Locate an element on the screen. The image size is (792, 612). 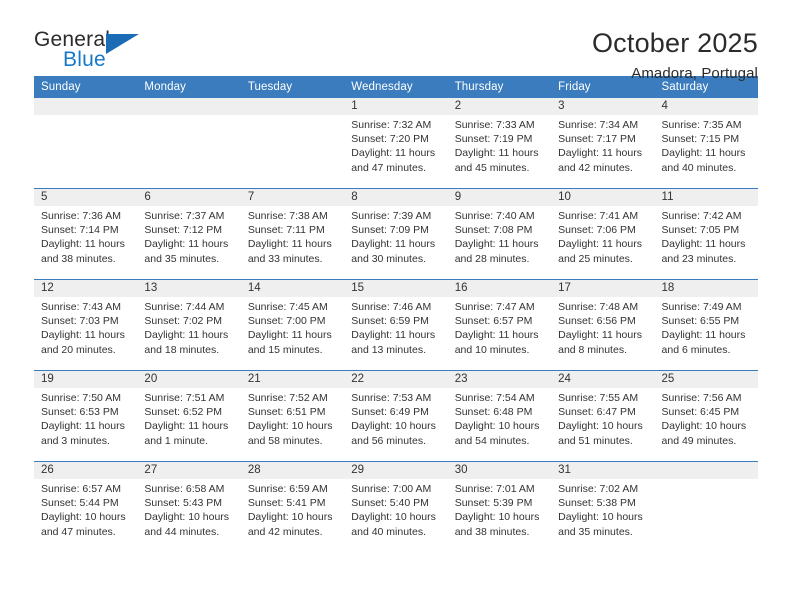
daylight-text: and 45 minutes. is located at coordinates (492, 167).